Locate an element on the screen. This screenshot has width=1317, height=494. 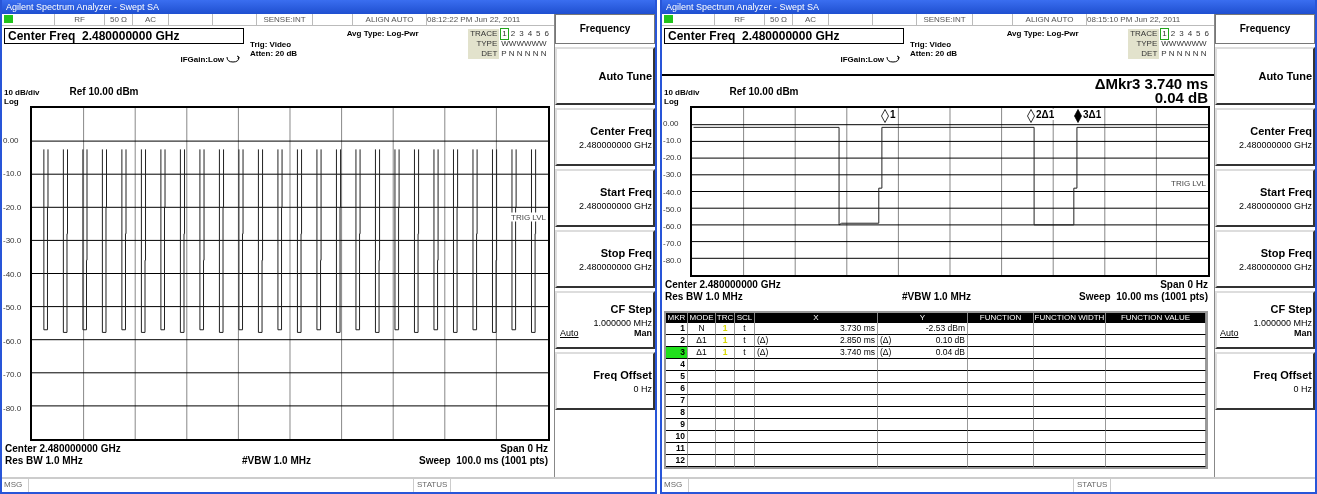
marker-number: 12 is located at coordinates (677, 461).